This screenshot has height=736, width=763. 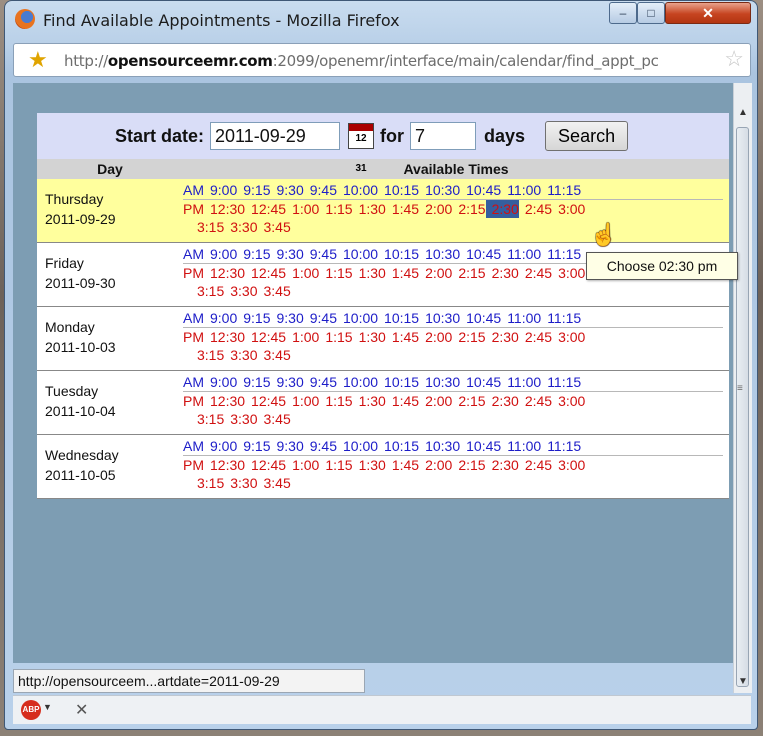 What do you see at coordinates (361, 148) in the screenshot?
I see `calendar-icon: 12 31` at bounding box center [361, 148].